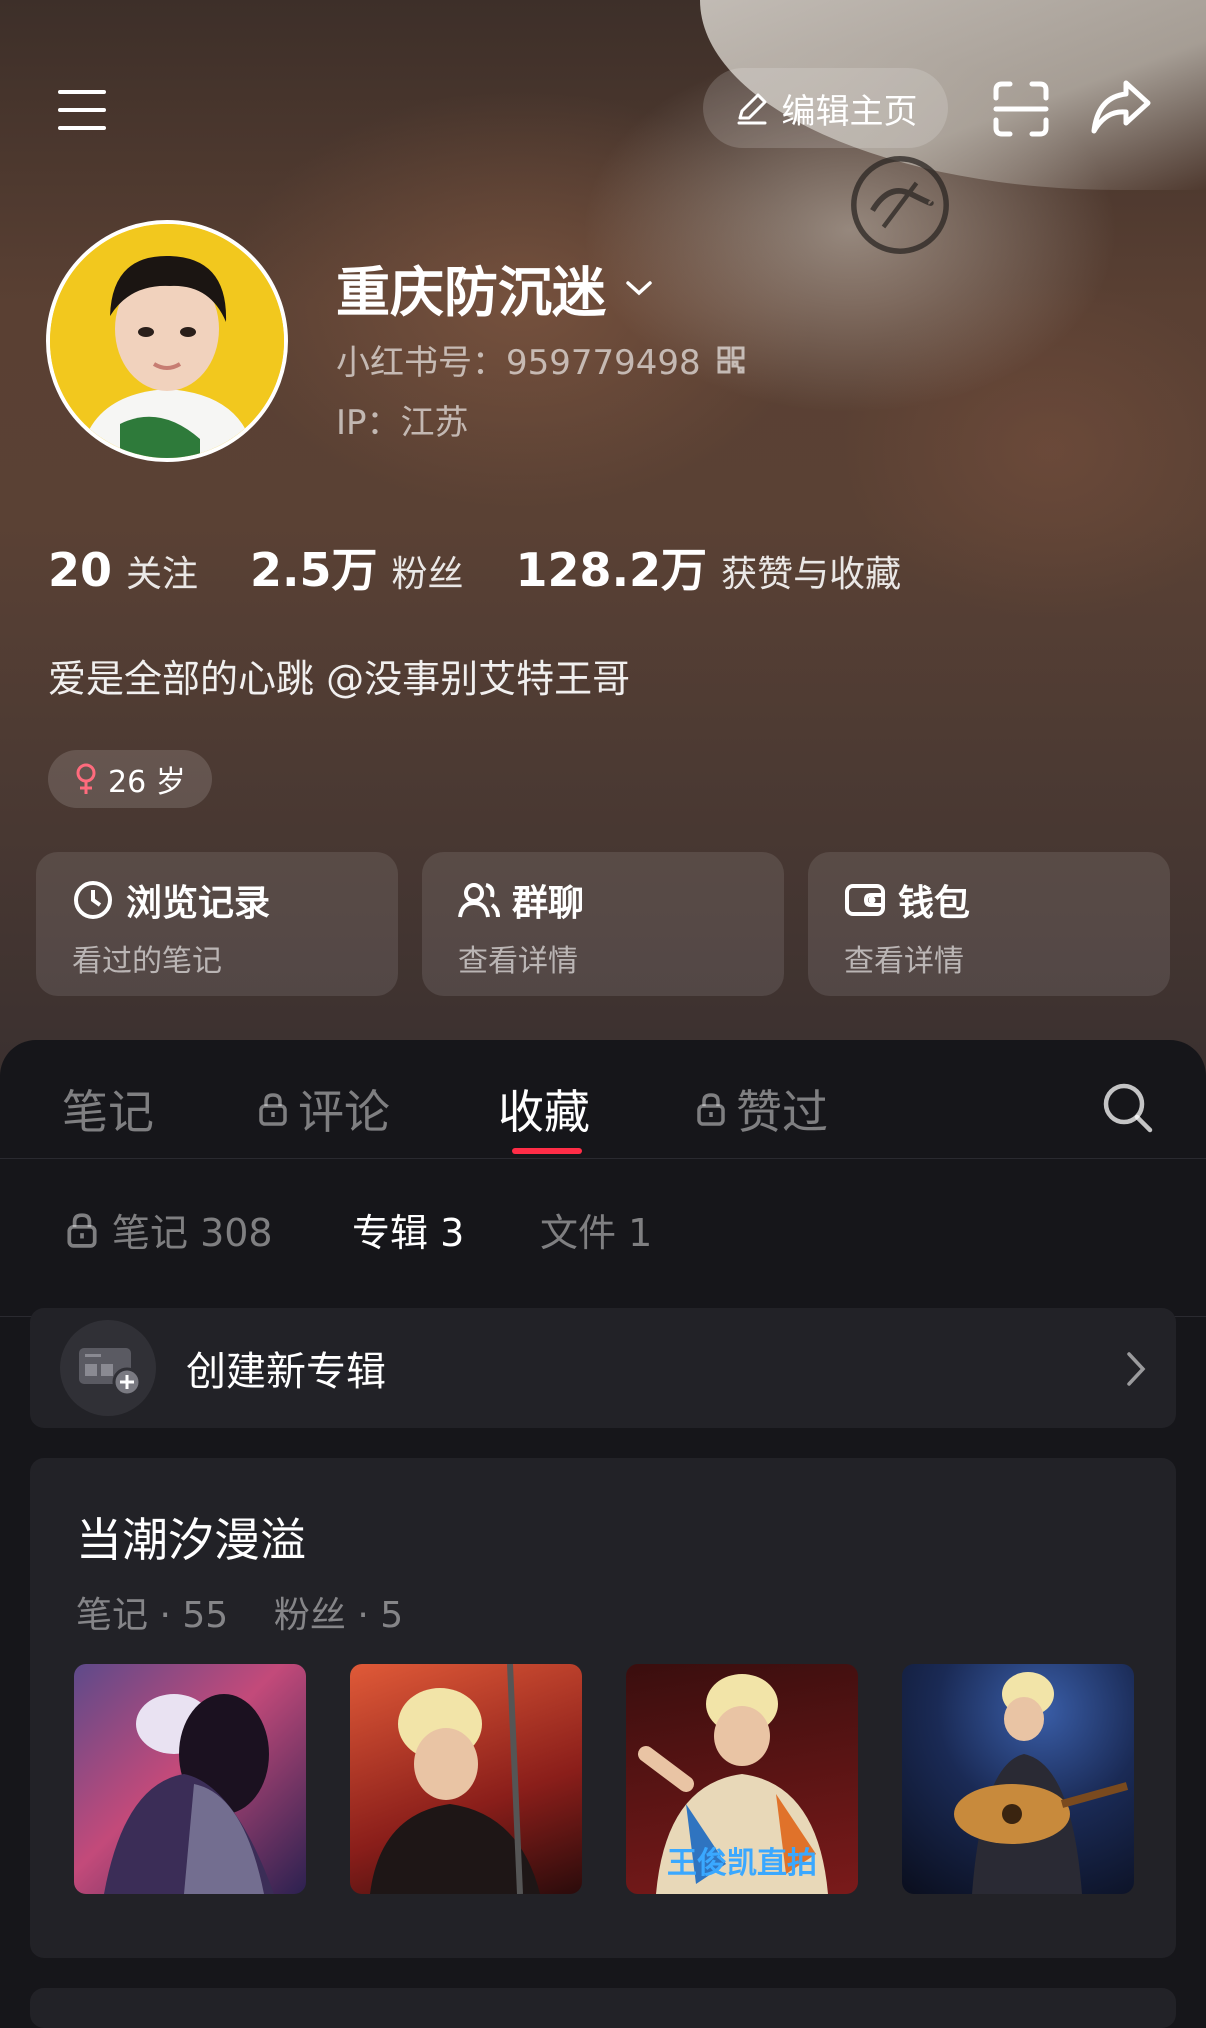 The image size is (1206, 2028). What do you see at coordinates (742, 1863) in the screenshot?
I see `thumbnail-caption: 王俊凯直拍` at bounding box center [742, 1863].